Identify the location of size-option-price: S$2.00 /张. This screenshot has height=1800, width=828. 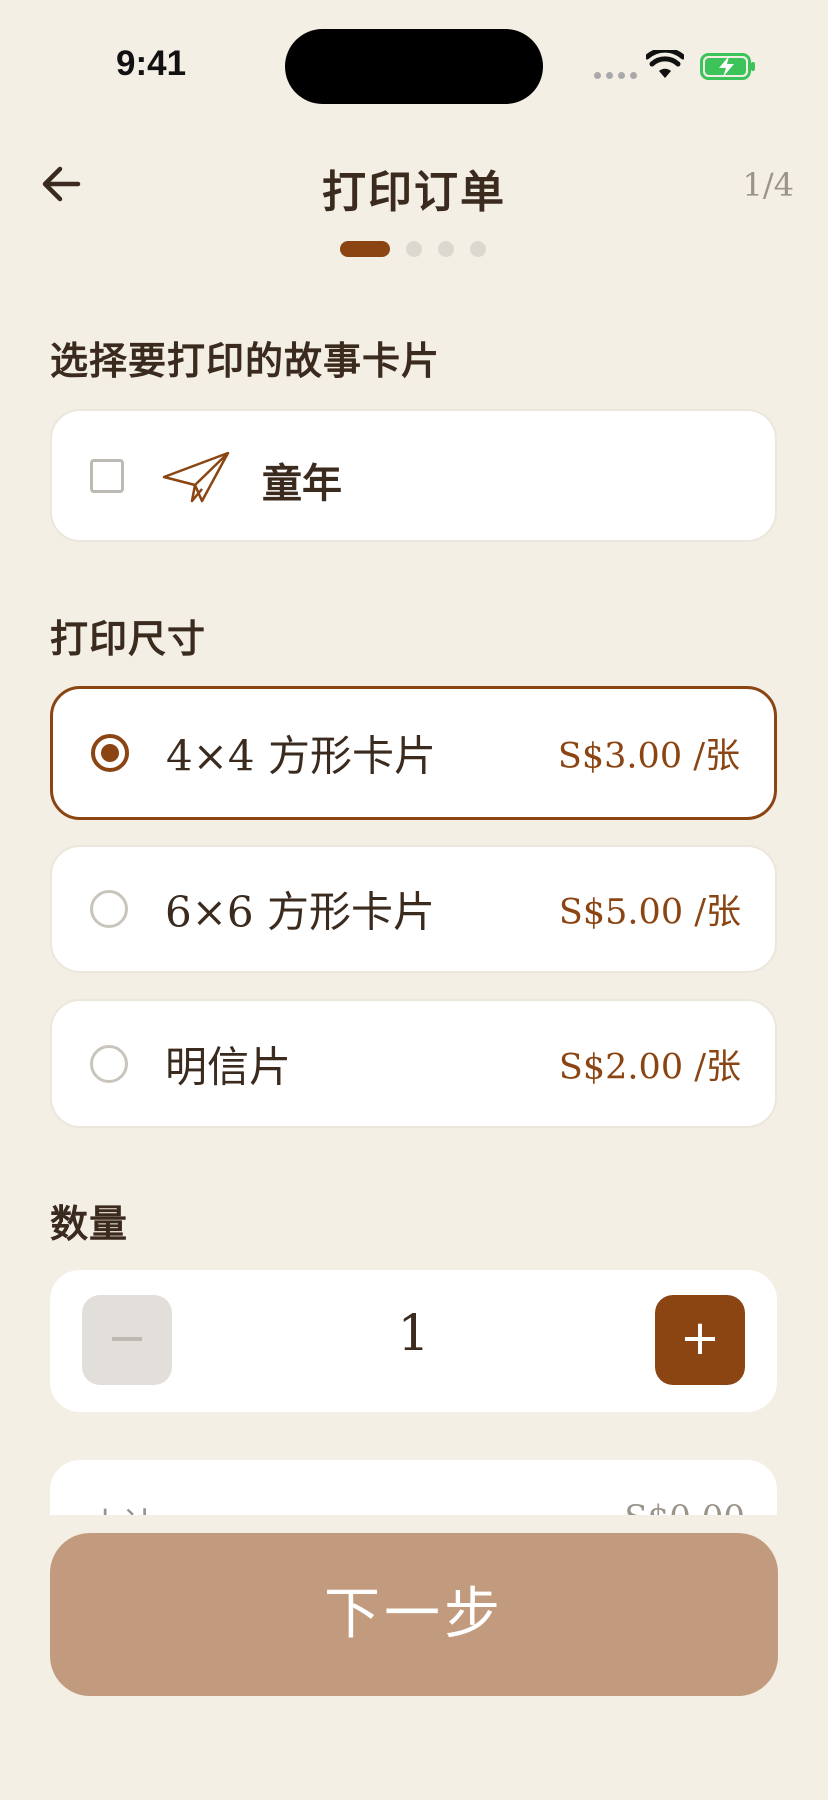
(649, 1067).